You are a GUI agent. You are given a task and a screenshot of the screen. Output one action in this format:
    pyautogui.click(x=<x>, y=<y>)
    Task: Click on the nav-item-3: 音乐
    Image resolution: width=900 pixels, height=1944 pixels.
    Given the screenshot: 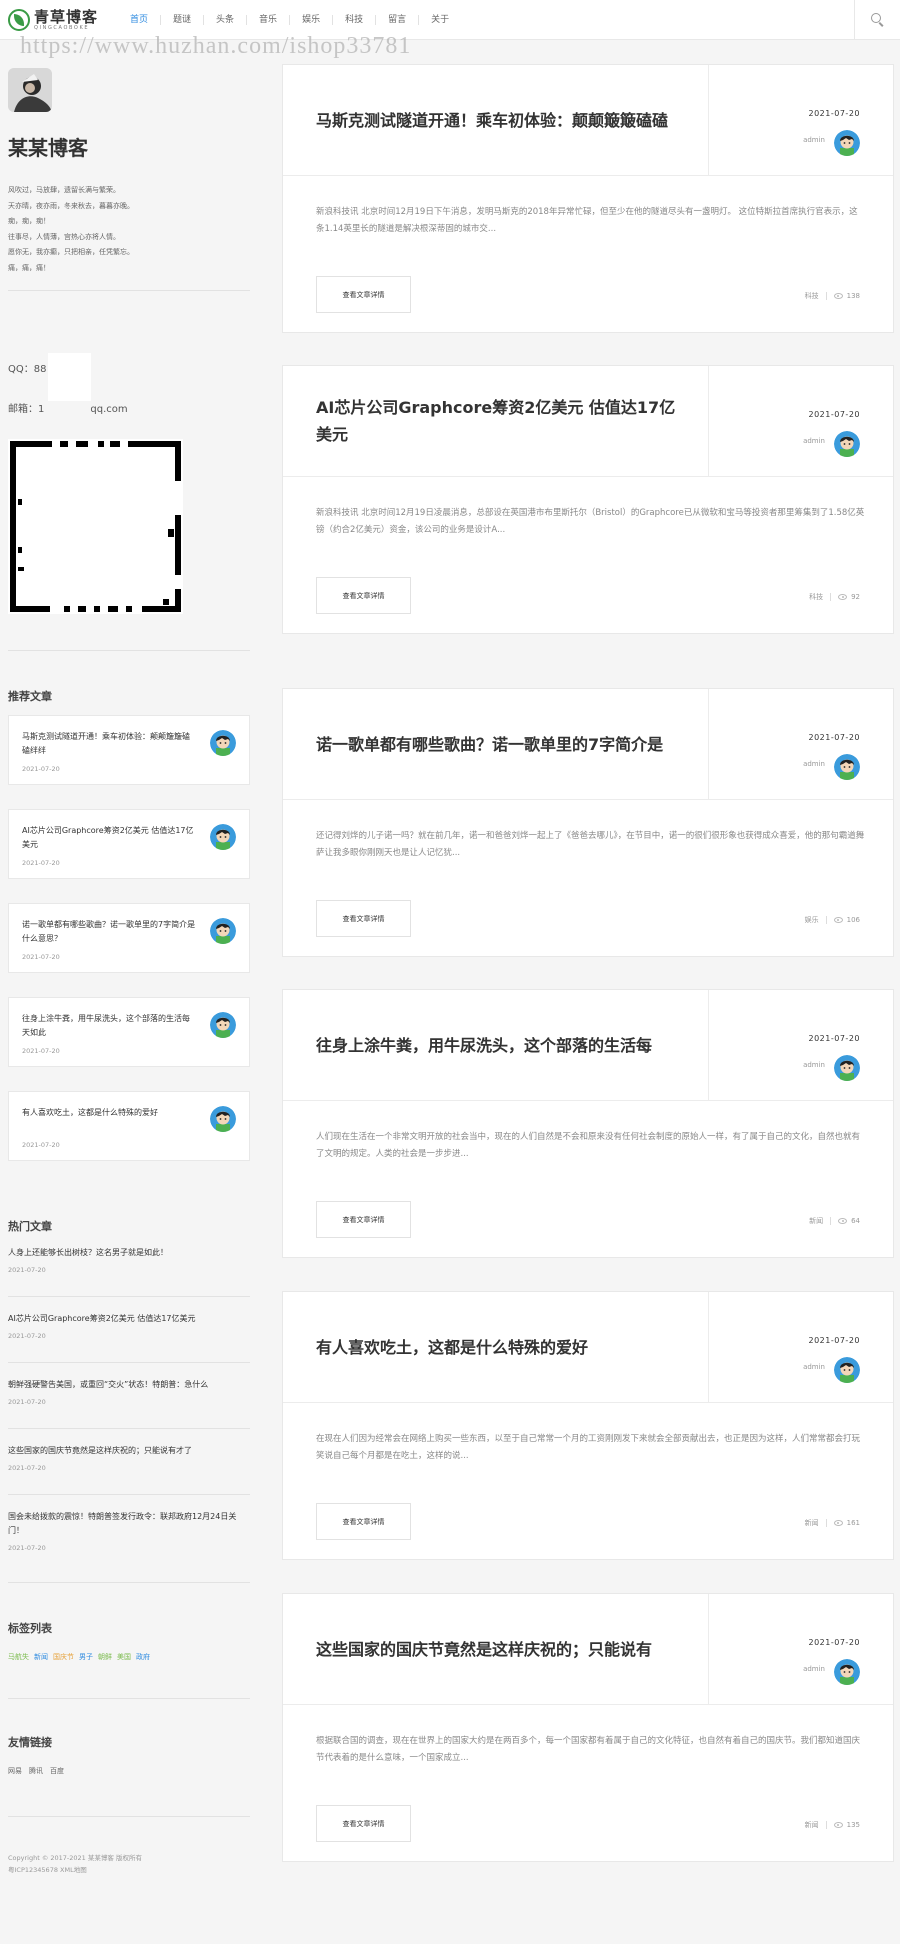 What is the action you would take?
    pyautogui.click(x=269, y=20)
    